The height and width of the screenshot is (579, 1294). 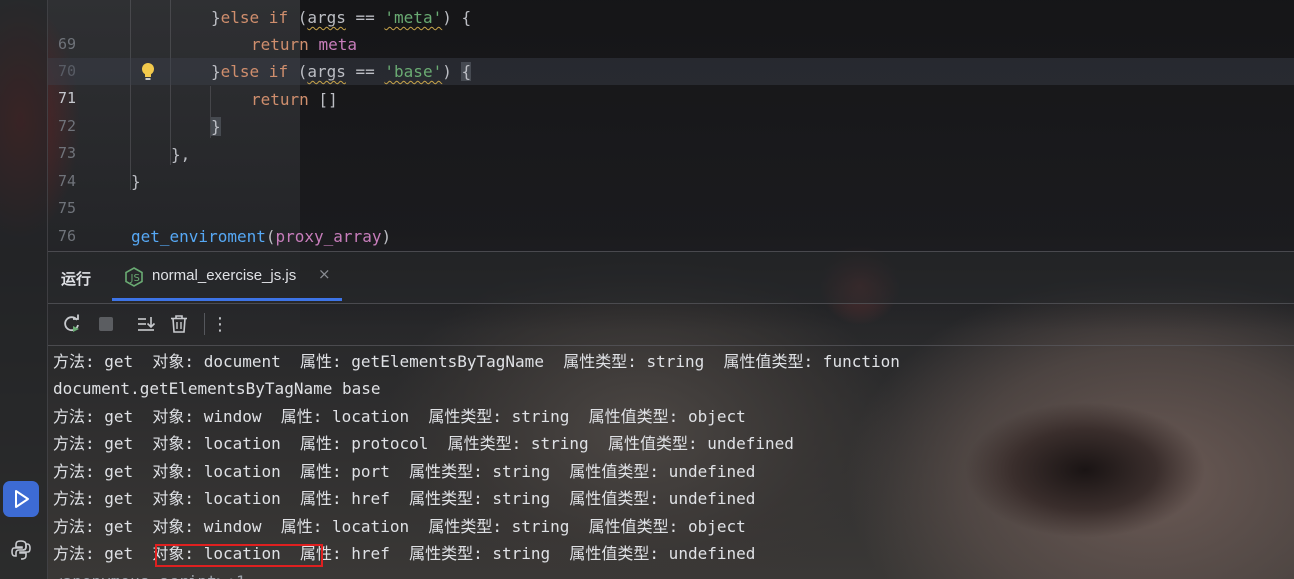 I want to click on stop-button, so click(x=106, y=324).